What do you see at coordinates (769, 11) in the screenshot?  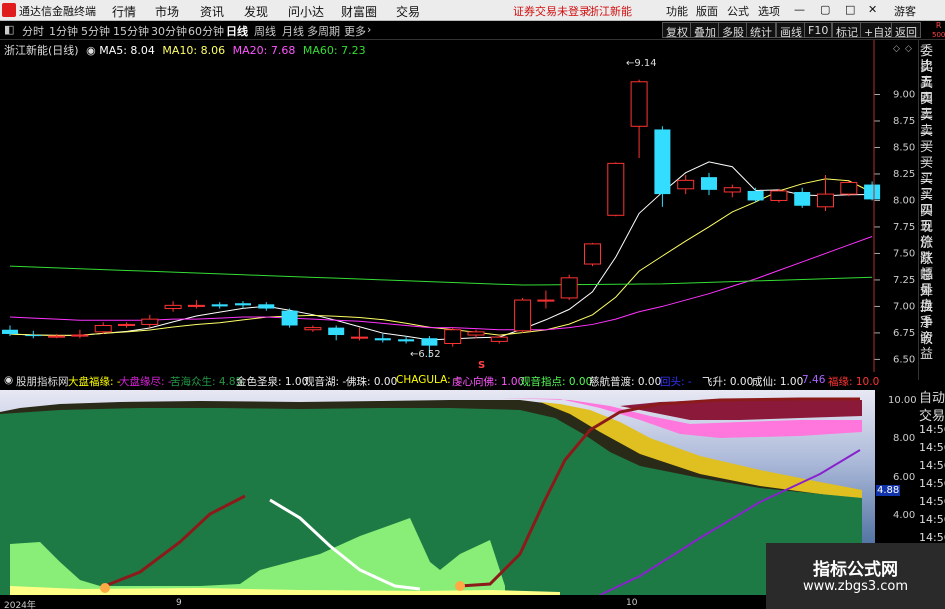 I see `menu-options: 选项` at bounding box center [769, 11].